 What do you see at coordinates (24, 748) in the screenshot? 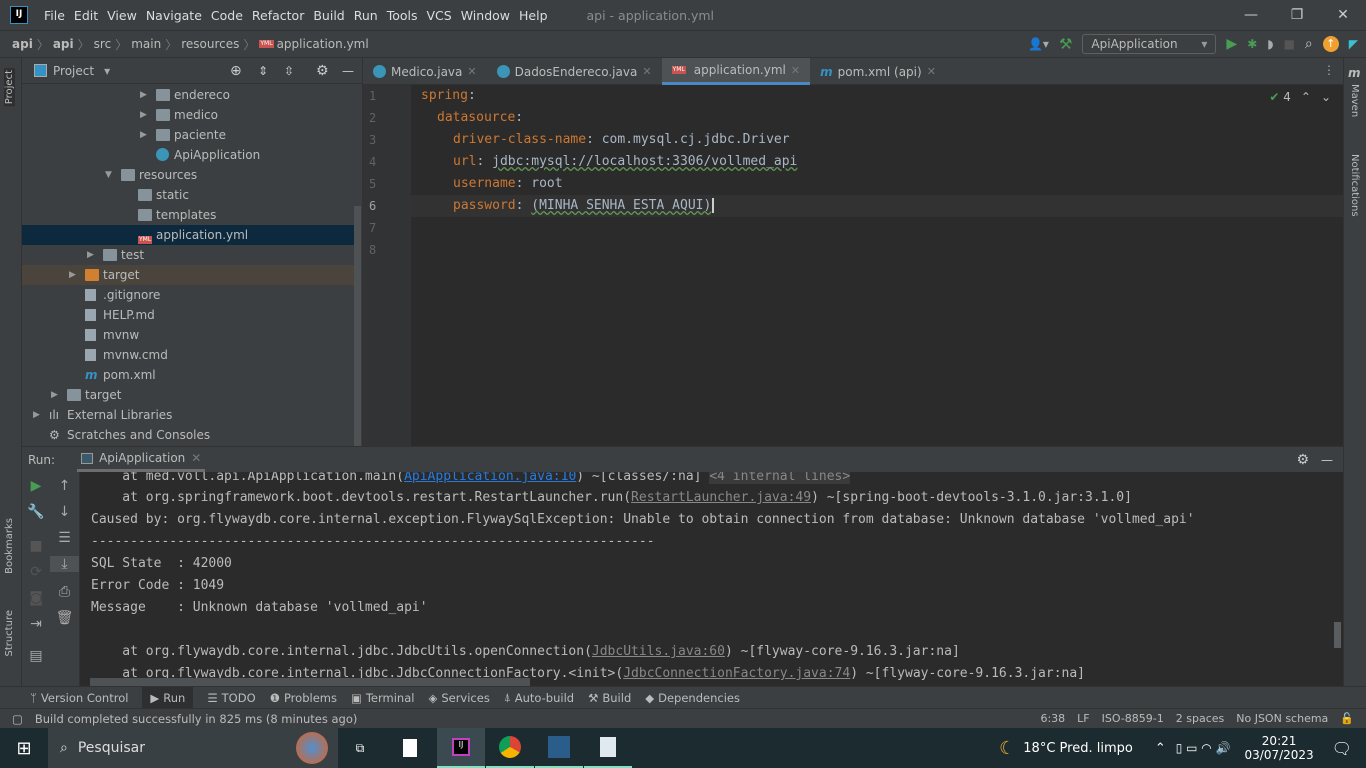
I see `windows-start-icon: ⊞` at bounding box center [24, 748].